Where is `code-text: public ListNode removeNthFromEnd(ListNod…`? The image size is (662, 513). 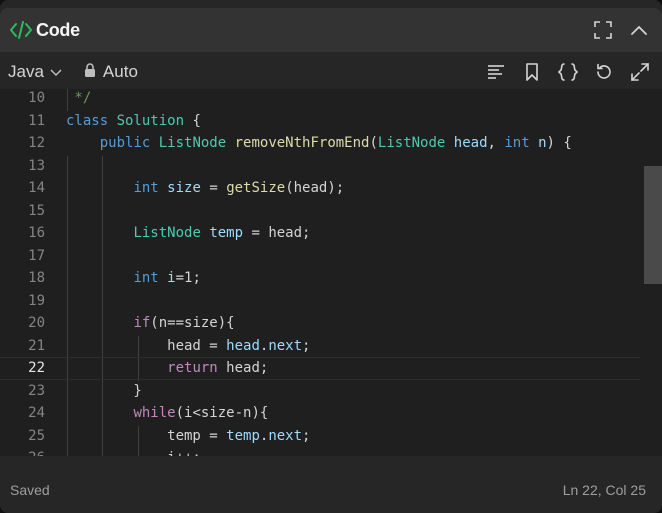
code-text: public ListNode removeNthFromEnd(ListNod… is located at coordinates (319, 143).